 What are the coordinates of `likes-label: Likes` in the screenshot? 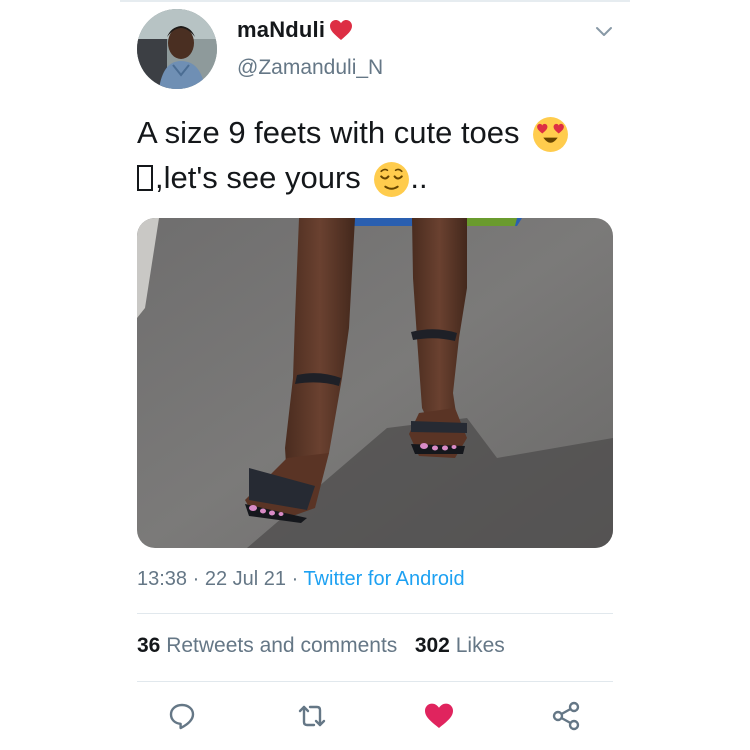 It's located at (480, 645).